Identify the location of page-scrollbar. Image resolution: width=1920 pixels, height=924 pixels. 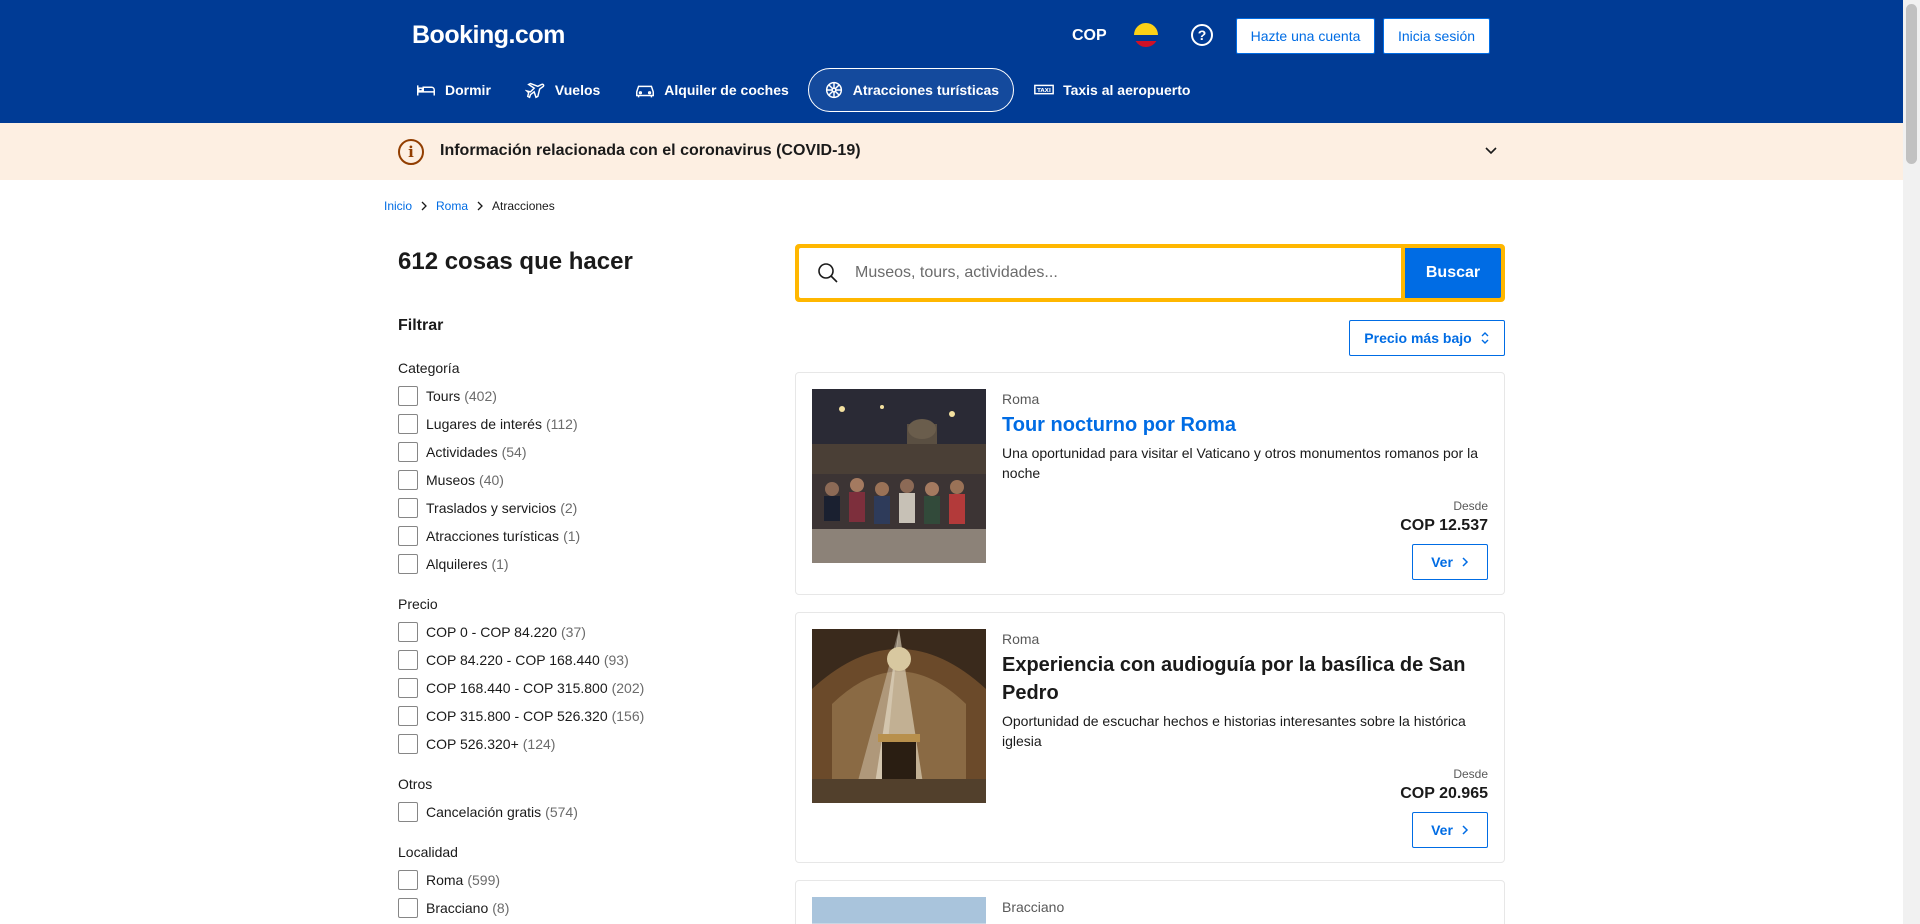
(1911, 462).